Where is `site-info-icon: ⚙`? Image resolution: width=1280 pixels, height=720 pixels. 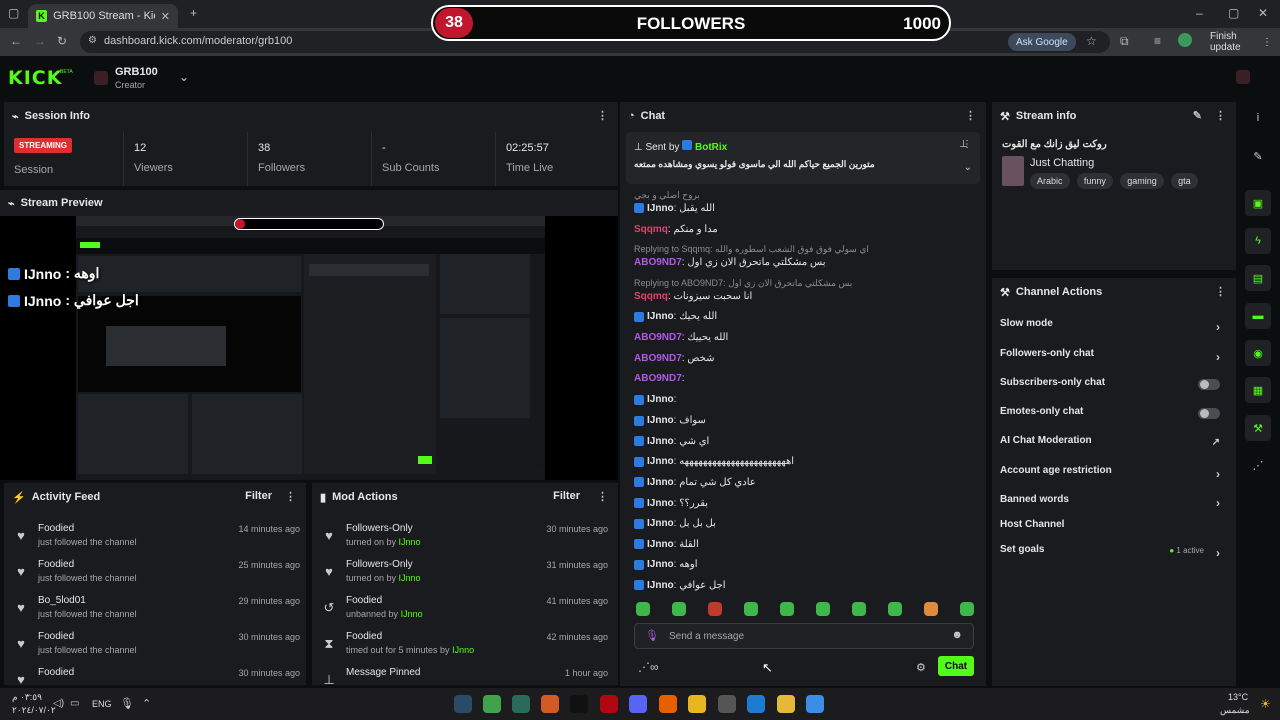 site-info-icon: ⚙ is located at coordinates (92, 40).